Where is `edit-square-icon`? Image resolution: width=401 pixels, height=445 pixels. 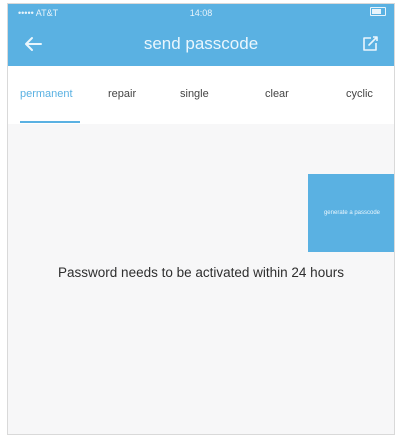
edit-square-icon is located at coordinates (370, 43).